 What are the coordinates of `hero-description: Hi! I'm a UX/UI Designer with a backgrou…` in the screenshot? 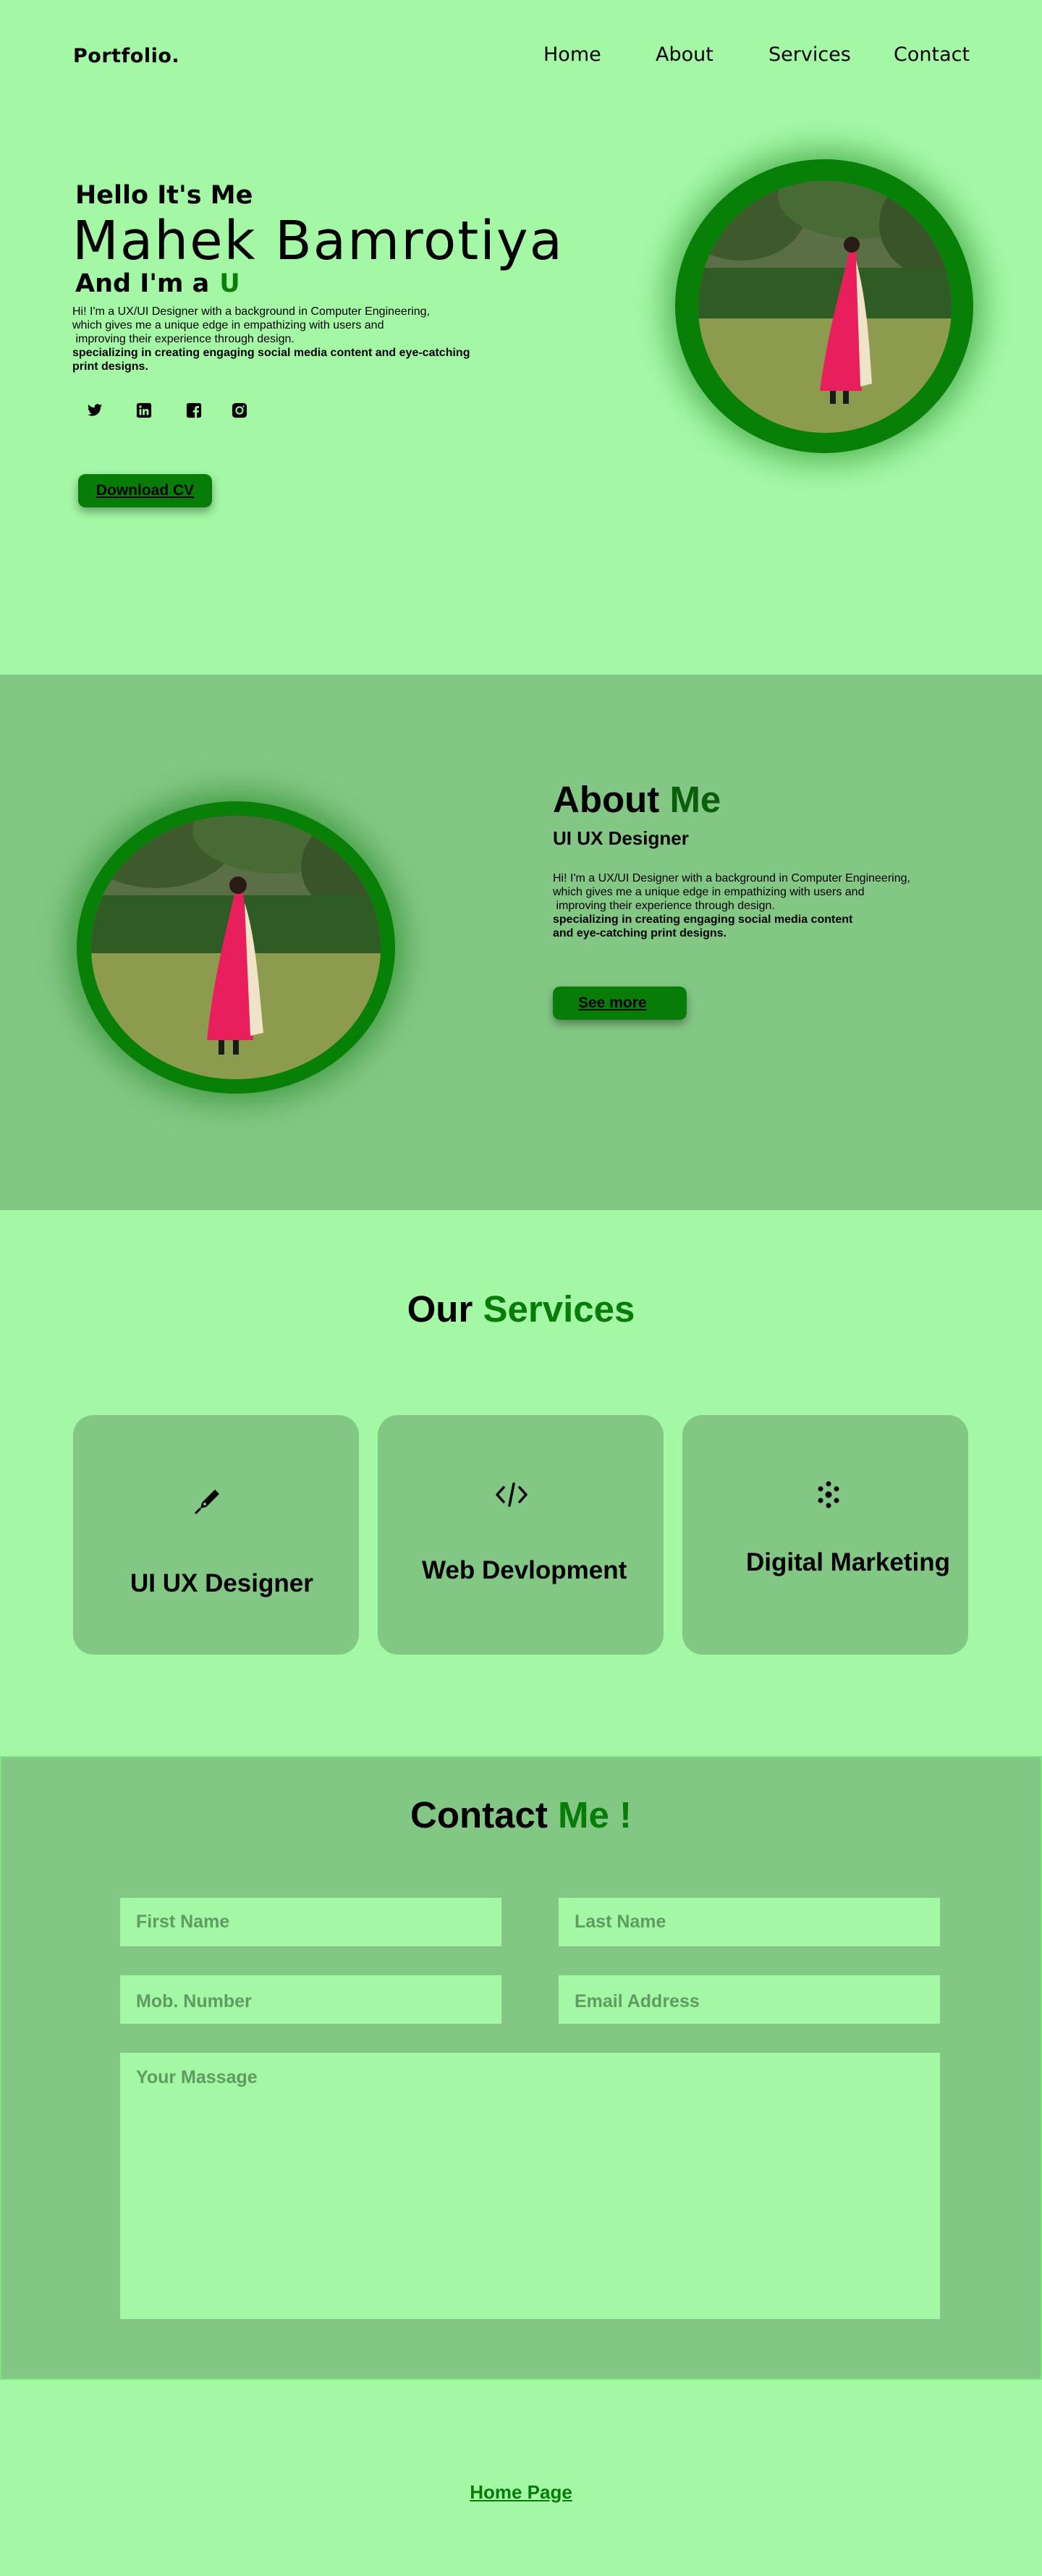 It's located at (275, 339).